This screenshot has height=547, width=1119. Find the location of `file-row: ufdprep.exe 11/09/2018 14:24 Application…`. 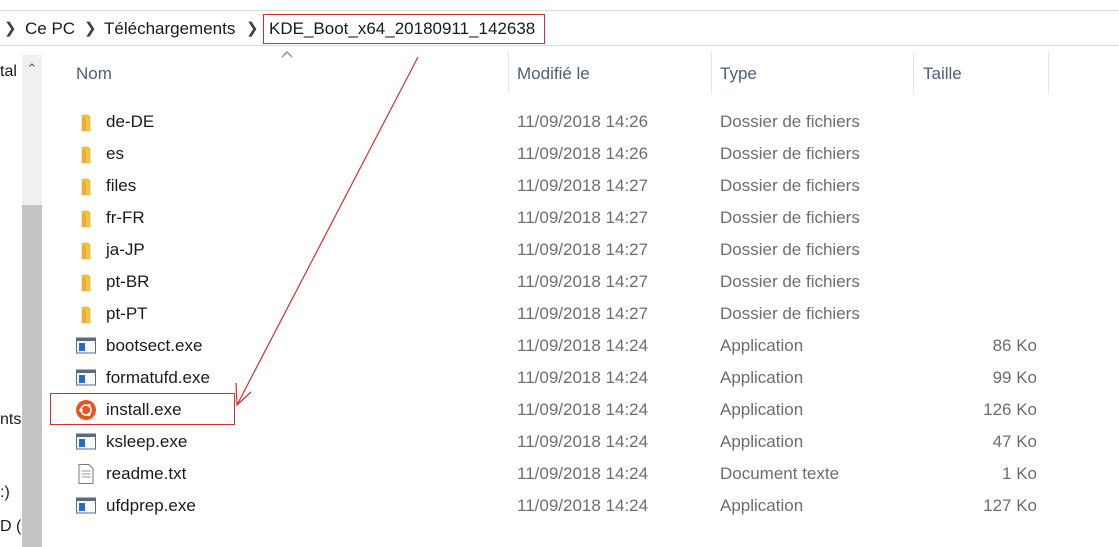

file-row: ufdprep.exe 11/09/2018 14:24 Application… is located at coordinates (549, 506).